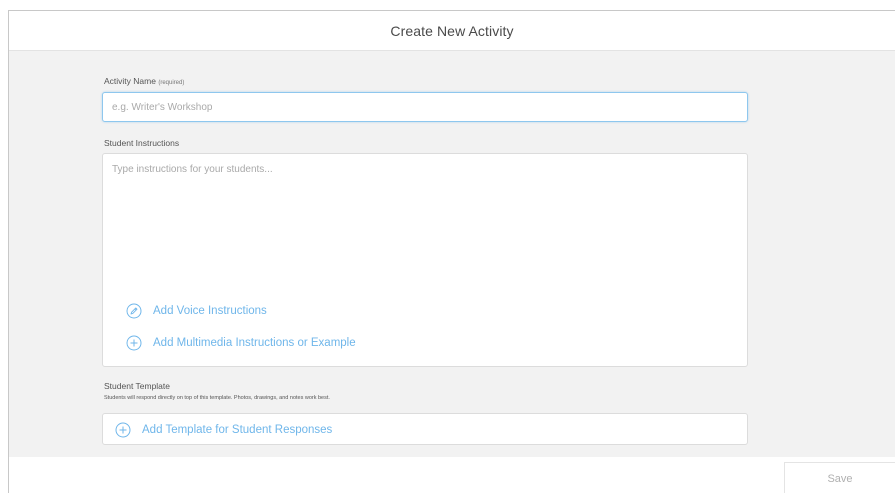 The image size is (895, 493). What do you see at coordinates (142, 143) in the screenshot?
I see `student-instructions-label: Student Instructions` at bounding box center [142, 143].